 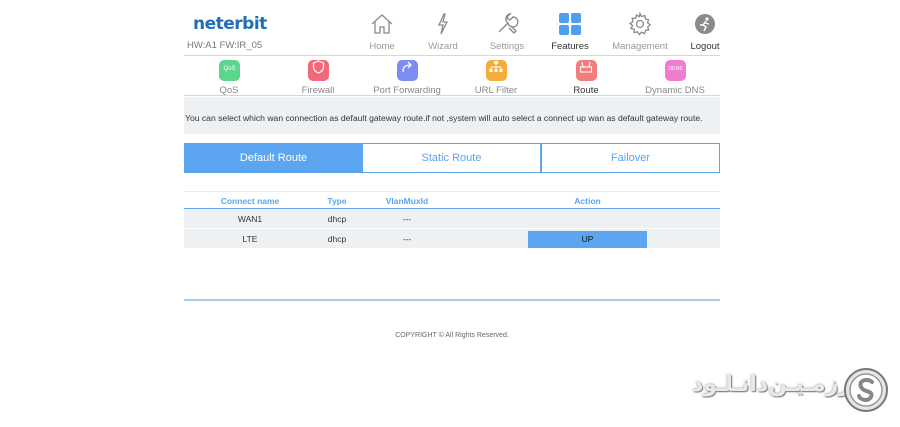 What do you see at coordinates (452, 200) in the screenshot?
I see `table-header: Connect name Type VlanMuxId Action` at bounding box center [452, 200].